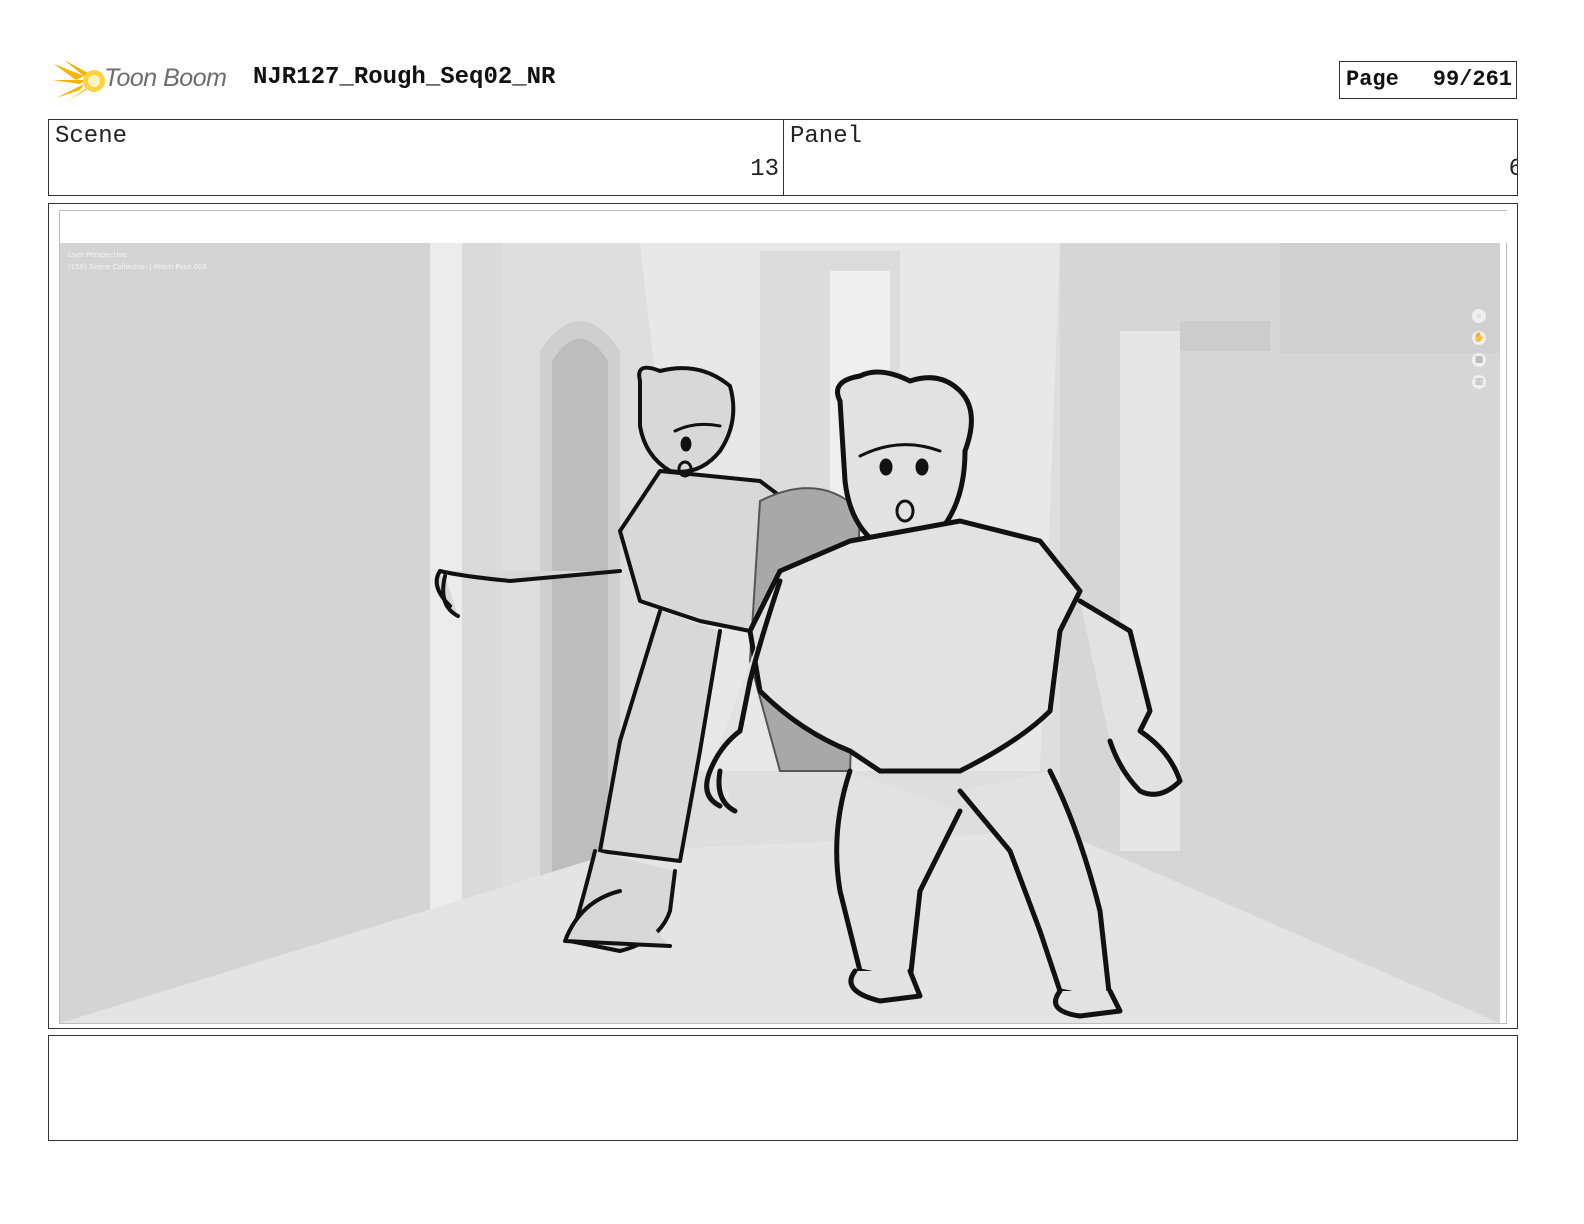 This screenshot has width=1584, height=1224. I want to click on notes-box, so click(783, 1088).